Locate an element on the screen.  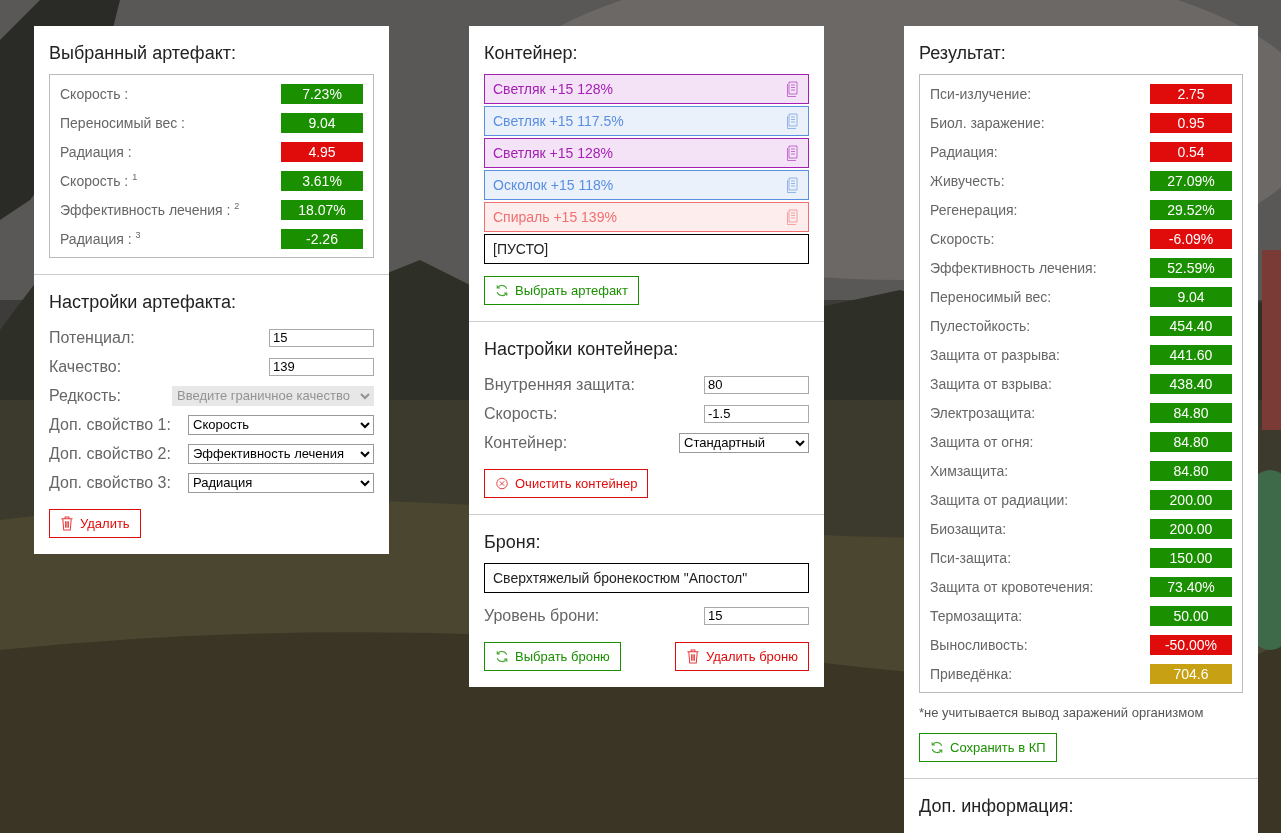
artifact-slot: Светляк +15 117.5% is located at coordinates (646, 121).